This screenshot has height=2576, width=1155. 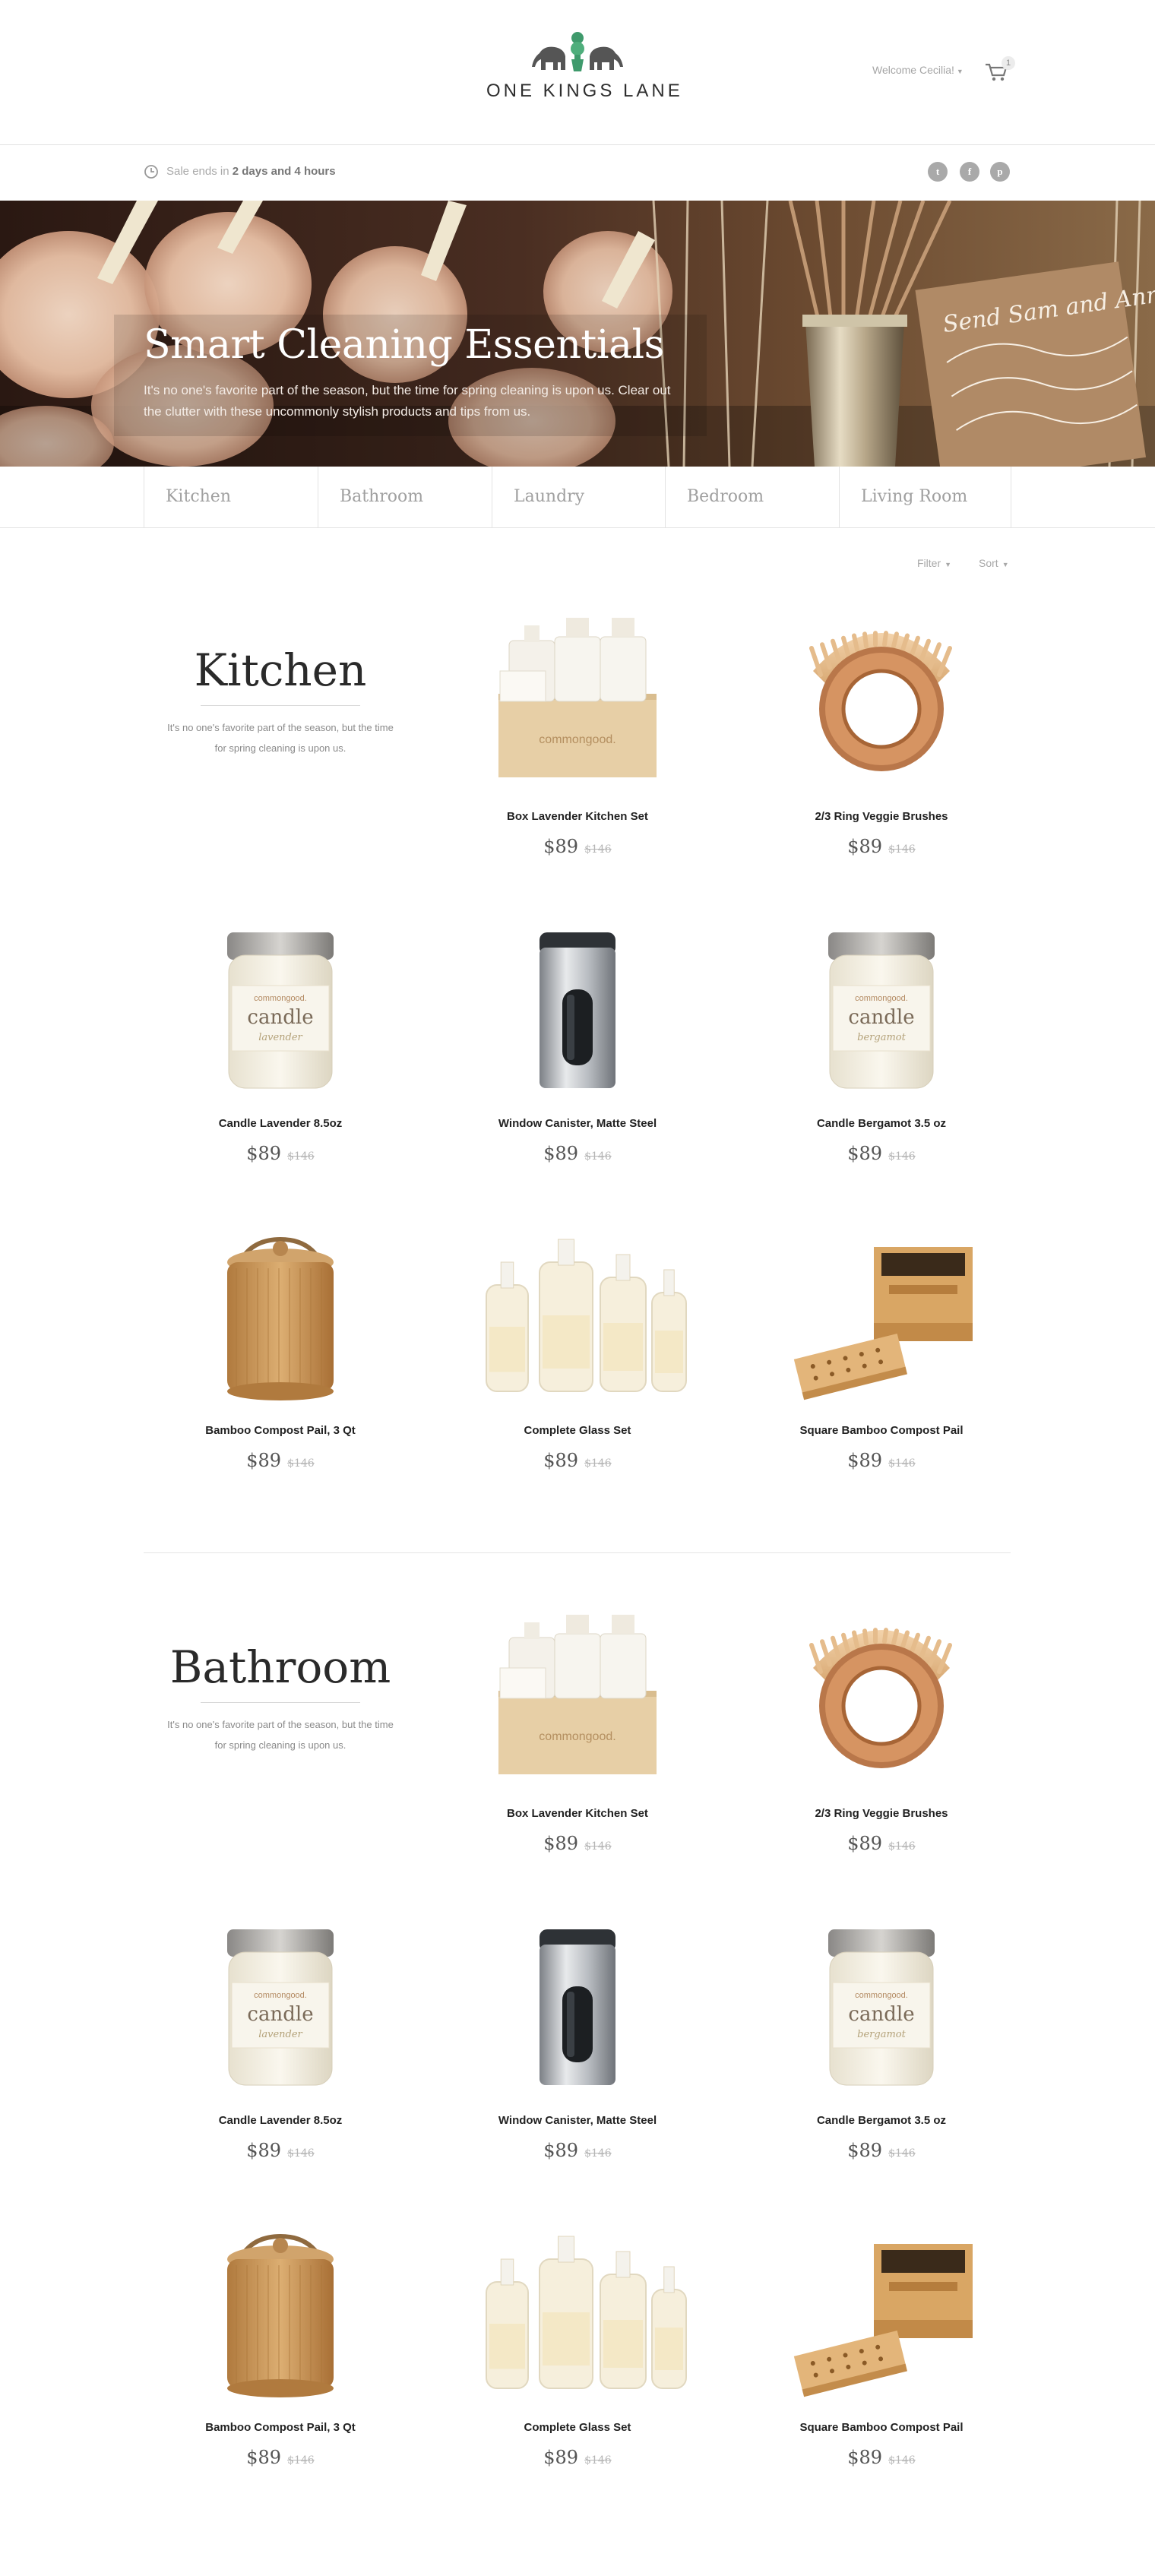 I want to click on sort-label: Sort, so click(x=989, y=563).